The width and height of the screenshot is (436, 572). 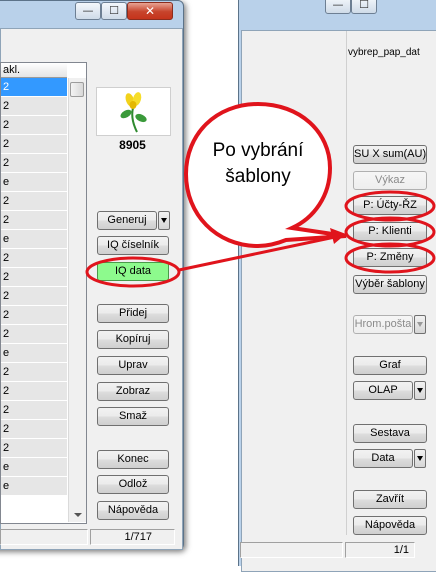 I want to click on close-icon: ✕, so click(x=150, y=11).